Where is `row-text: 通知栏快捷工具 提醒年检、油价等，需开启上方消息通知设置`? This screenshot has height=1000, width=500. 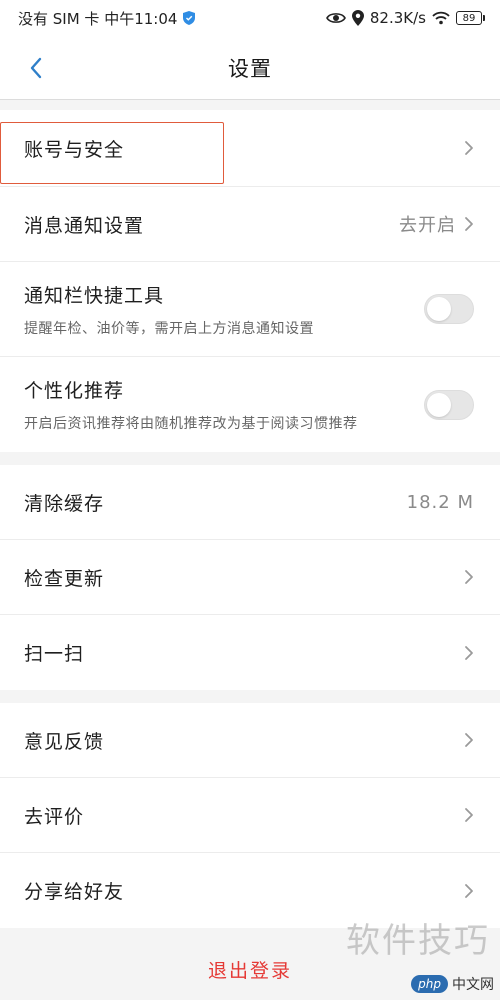 row-text: 通知栏快捷工具 提醒年检、油价等，需开启上方消息通知设置 is located at coordinates (169, 309).